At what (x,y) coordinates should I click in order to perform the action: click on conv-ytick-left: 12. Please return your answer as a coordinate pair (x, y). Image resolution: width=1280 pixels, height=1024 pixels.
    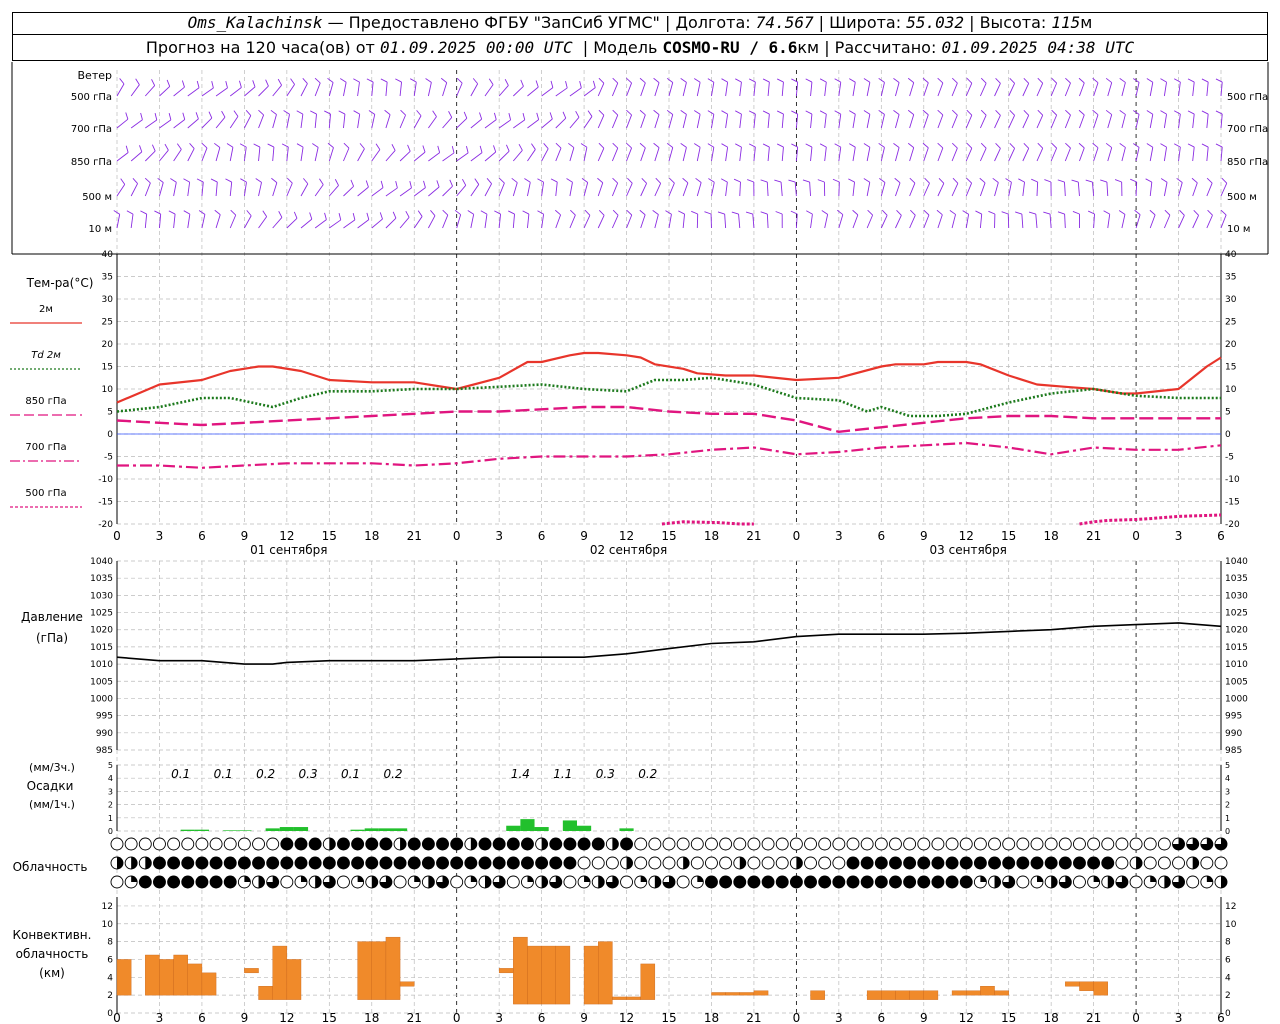
    Looking at the image, I should click on (107, 907).